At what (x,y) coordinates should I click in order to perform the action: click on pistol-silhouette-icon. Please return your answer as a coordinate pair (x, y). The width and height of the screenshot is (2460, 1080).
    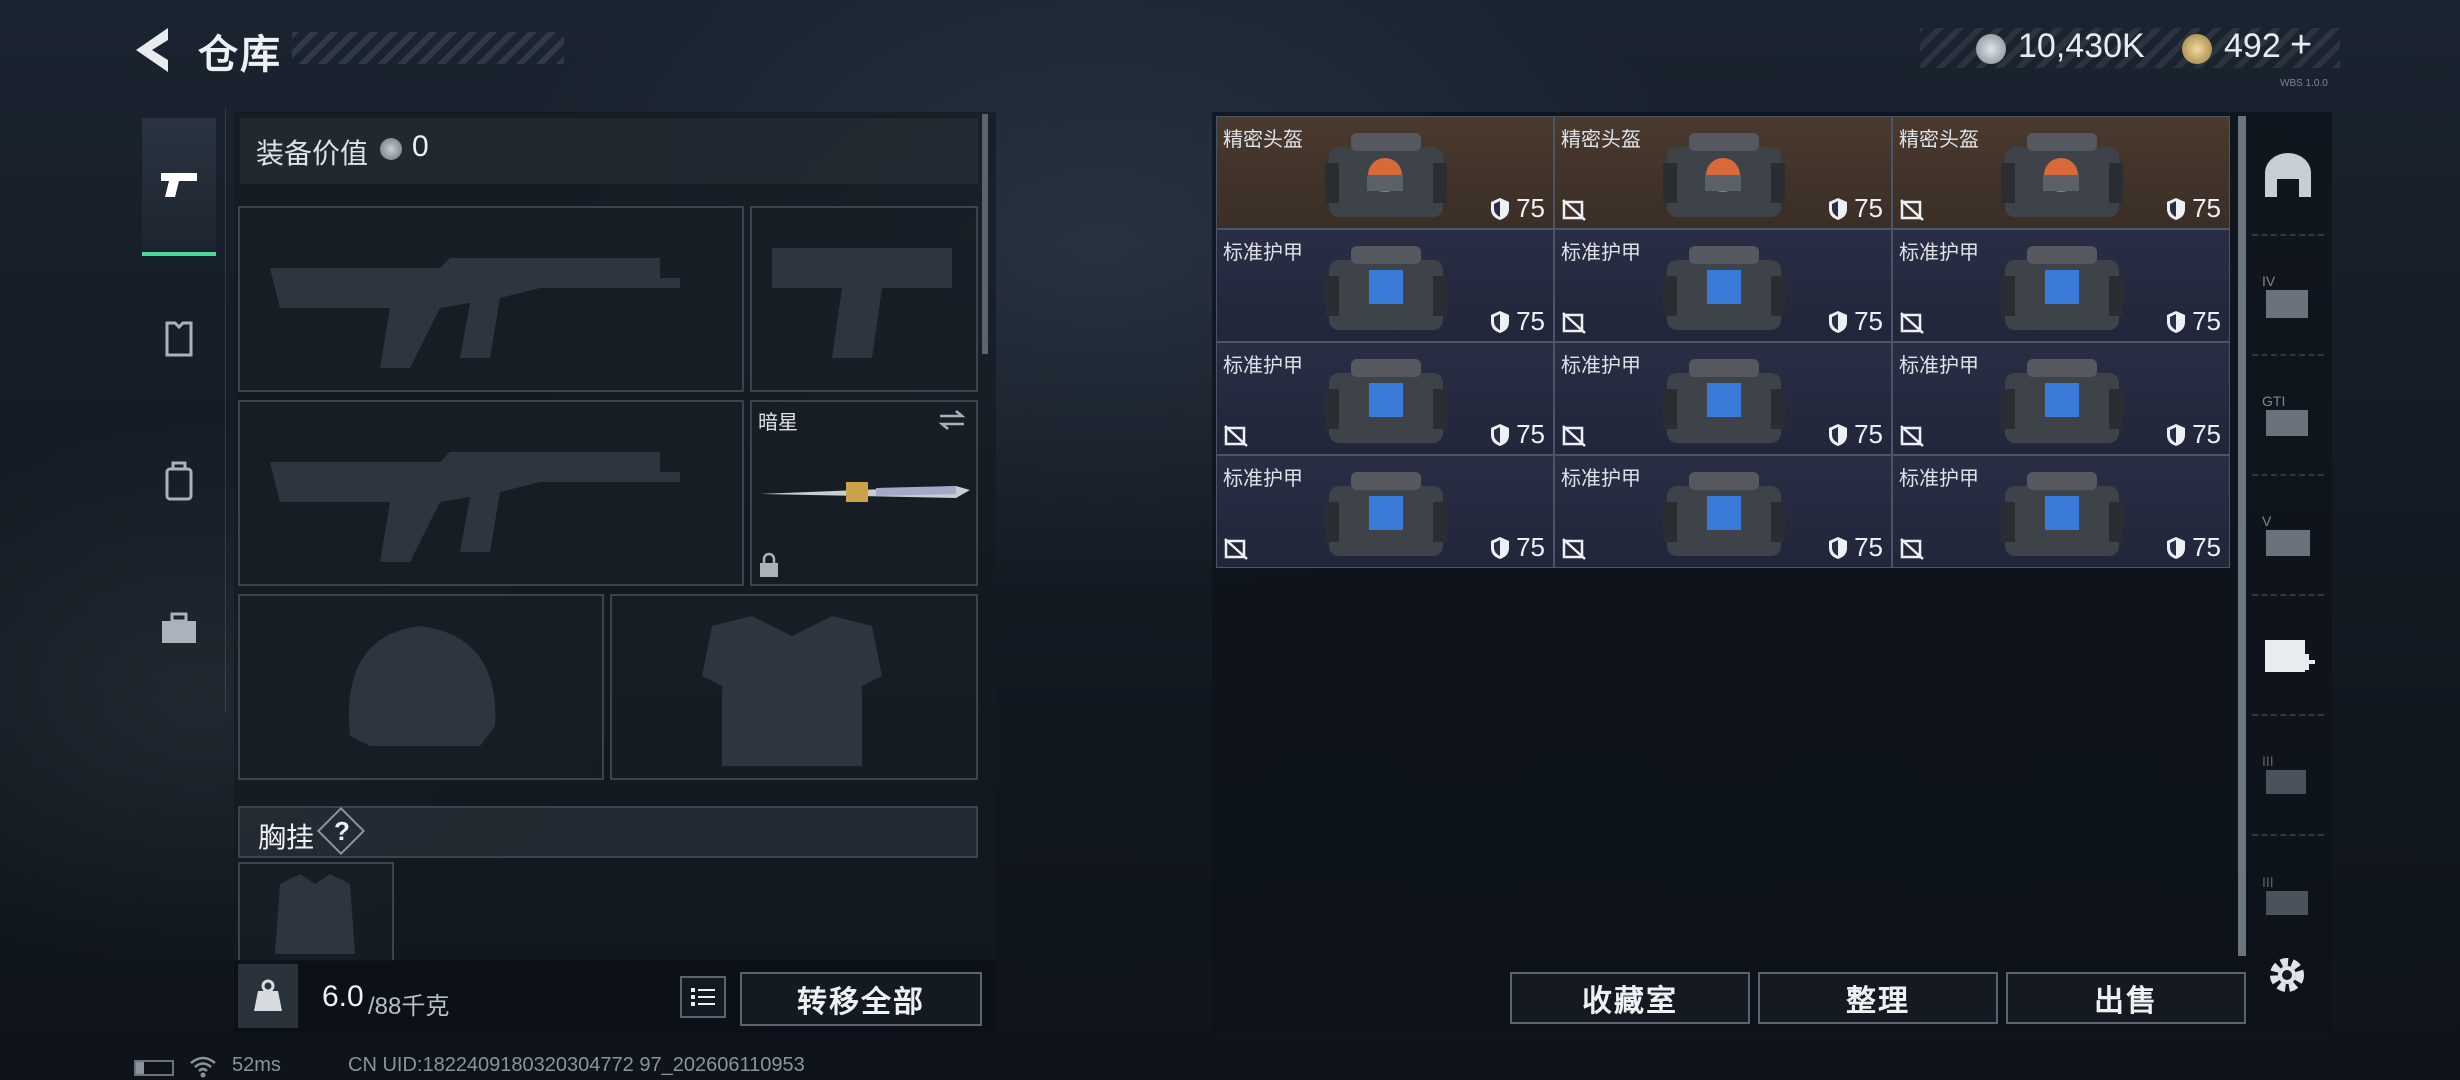
    Looking at the image, I should click on (862, 303).